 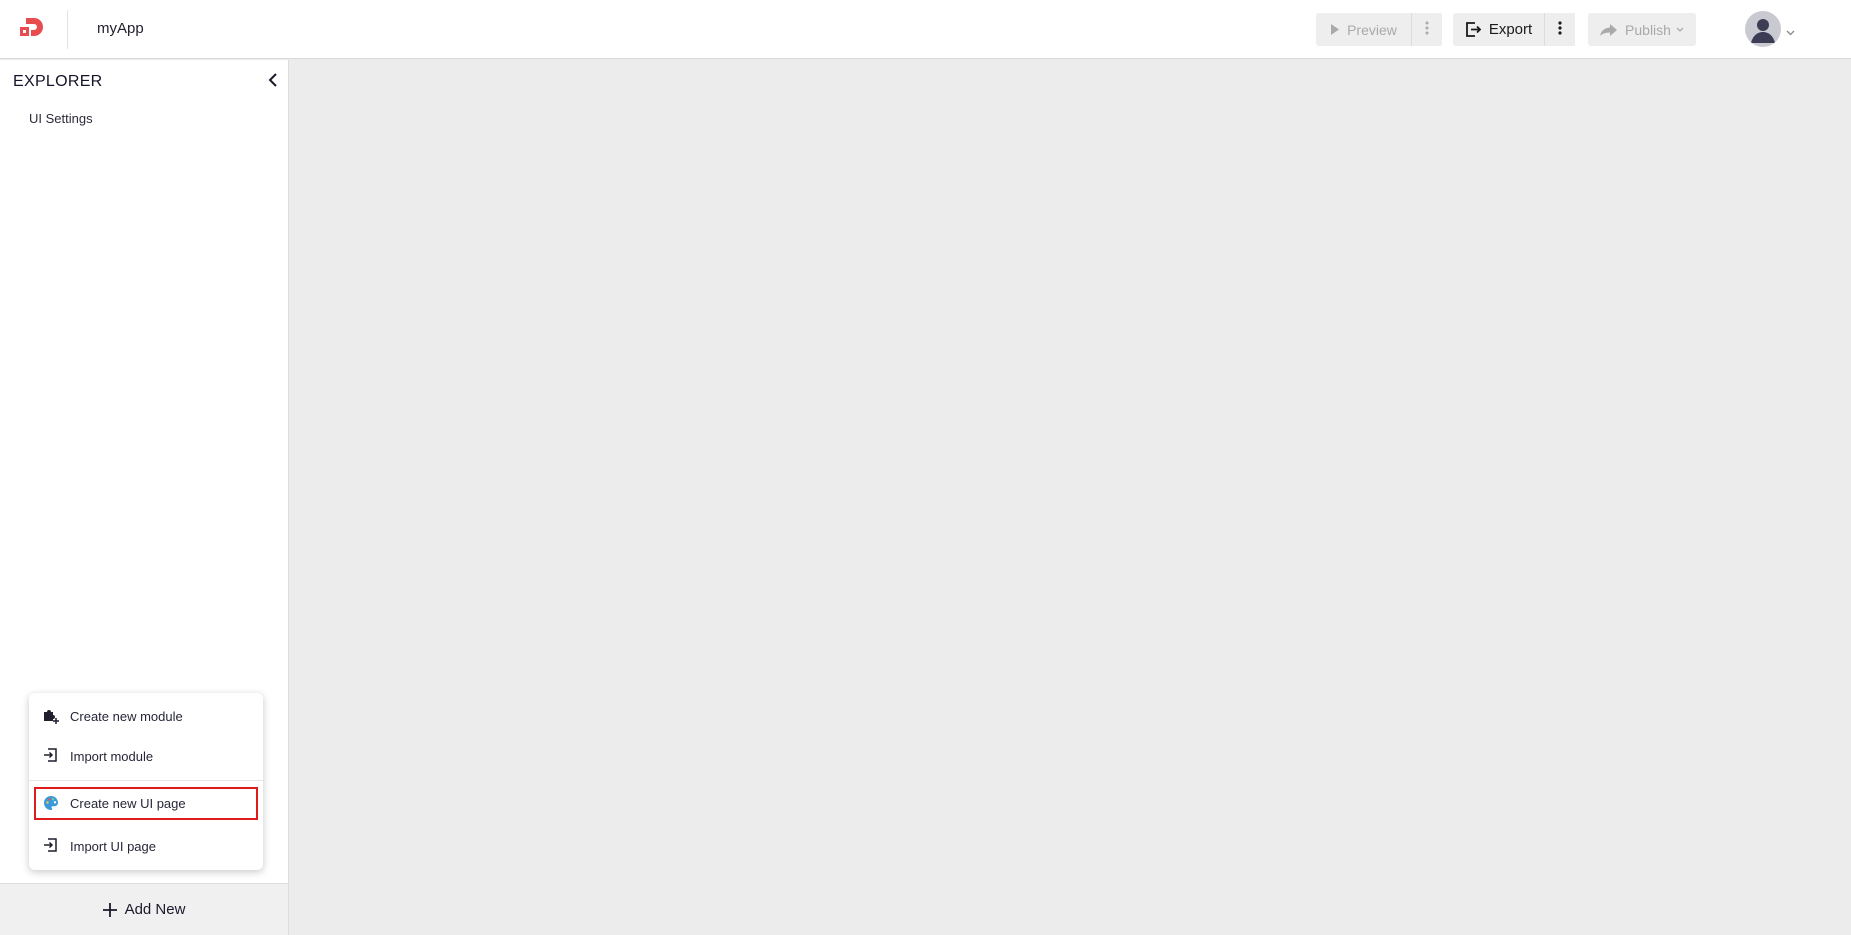 I want to click on menu-item-create-new-module: Create new module, so click(x=146, y=716).